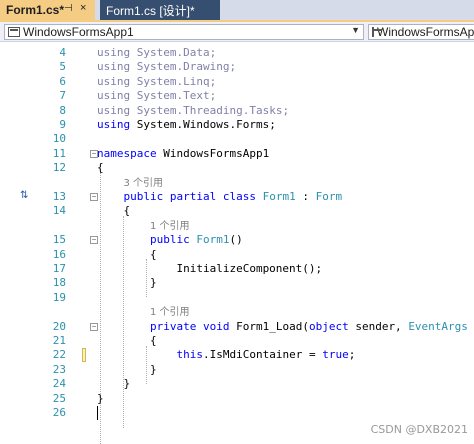 Image resolution: width=474 pixels, height=444 pixels. Describe the element at coordinates (59, 268) in the screenshot. I see `line-number: 17` at that location.